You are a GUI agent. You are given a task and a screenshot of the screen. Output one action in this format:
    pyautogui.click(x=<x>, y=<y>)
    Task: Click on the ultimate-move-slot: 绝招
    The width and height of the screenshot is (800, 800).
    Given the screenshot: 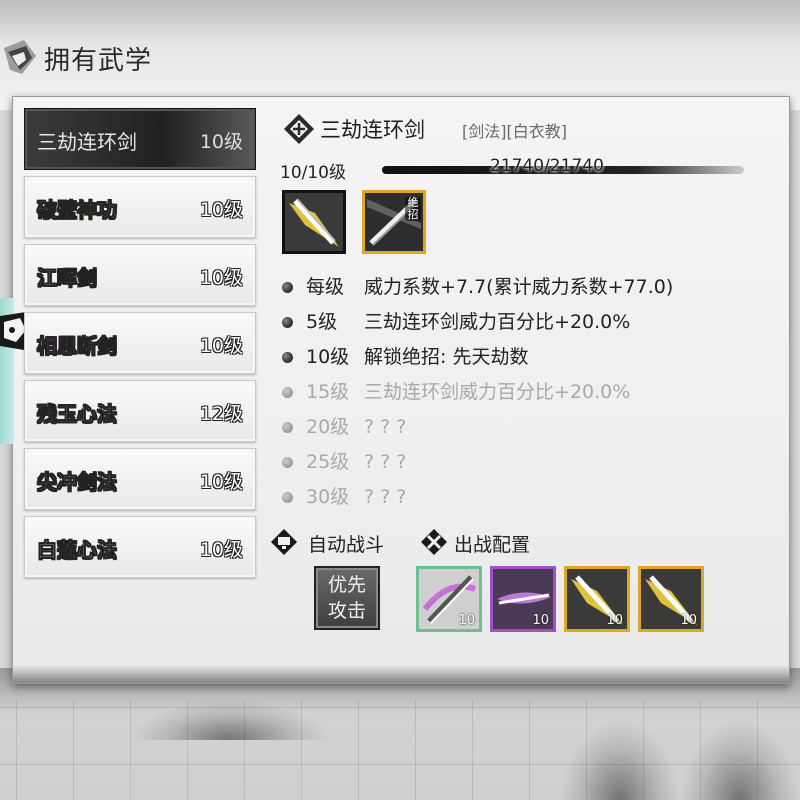 What is the action you would take?
    pyautogui.click(x=394, y=222)
    